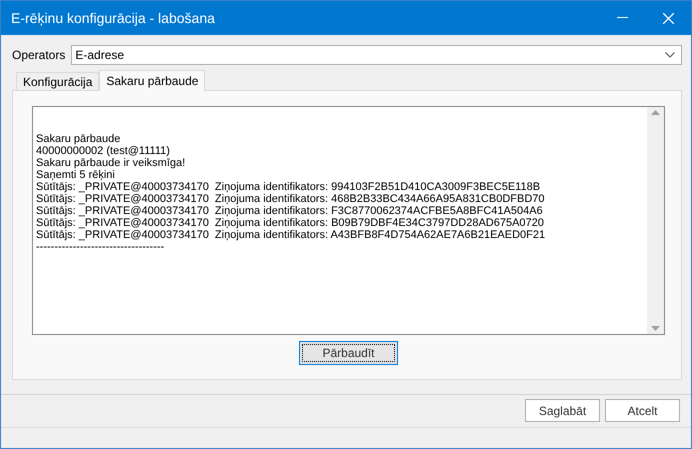 Image resolution: width=692 pixels, height=449 pixels. I want to click on tab: Sakaru pārbaude, so click(152, 80).